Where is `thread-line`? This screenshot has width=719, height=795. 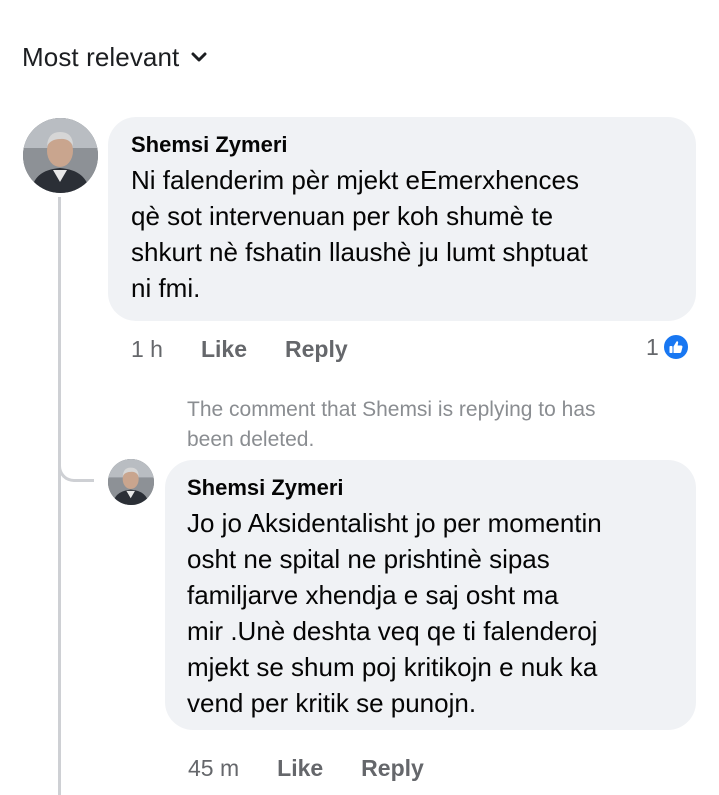
thread-line is located at coordinates (59, 496).